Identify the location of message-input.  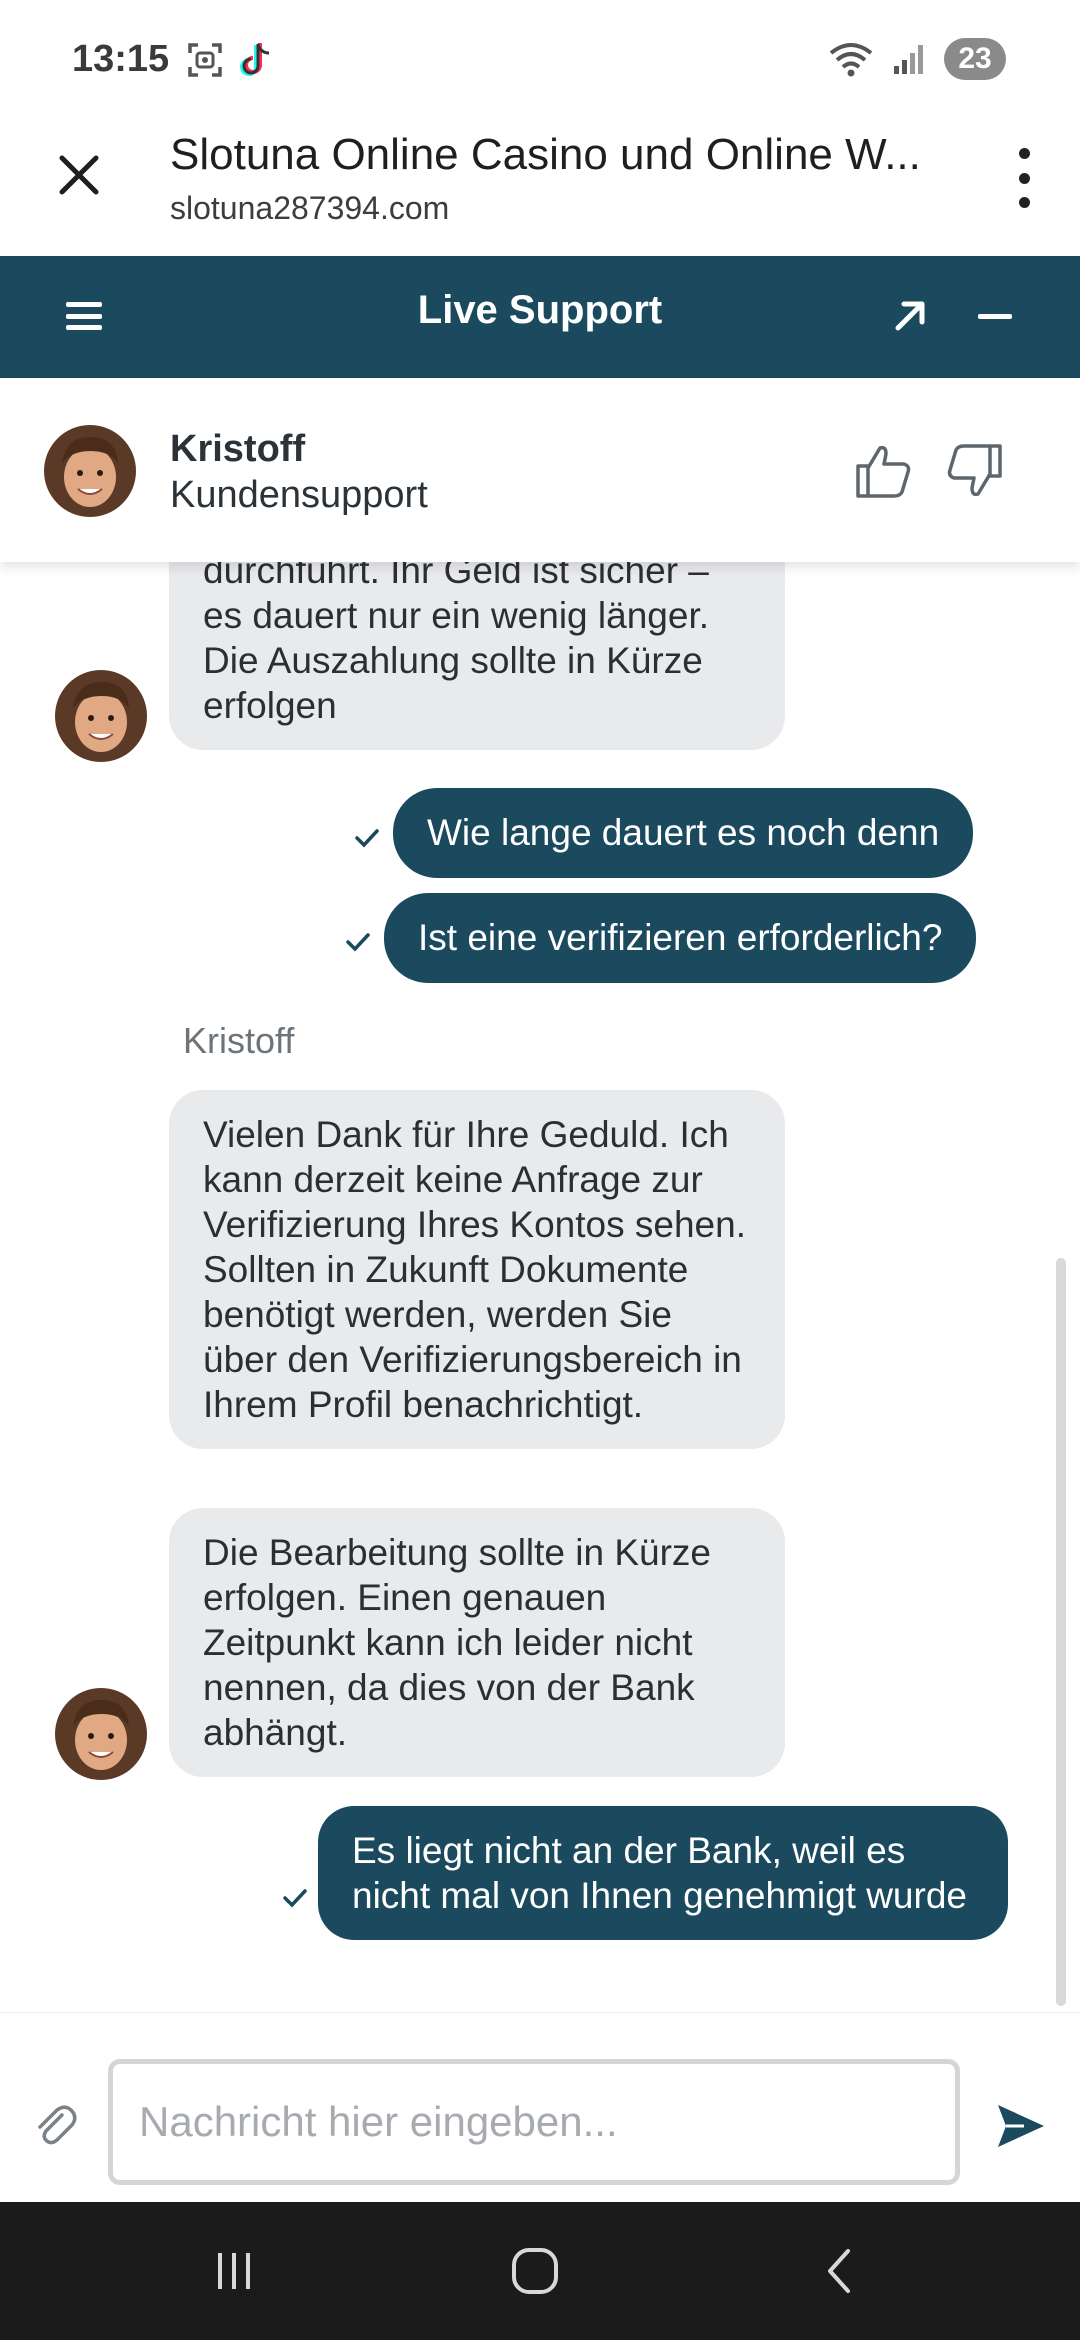
(534, 2122).